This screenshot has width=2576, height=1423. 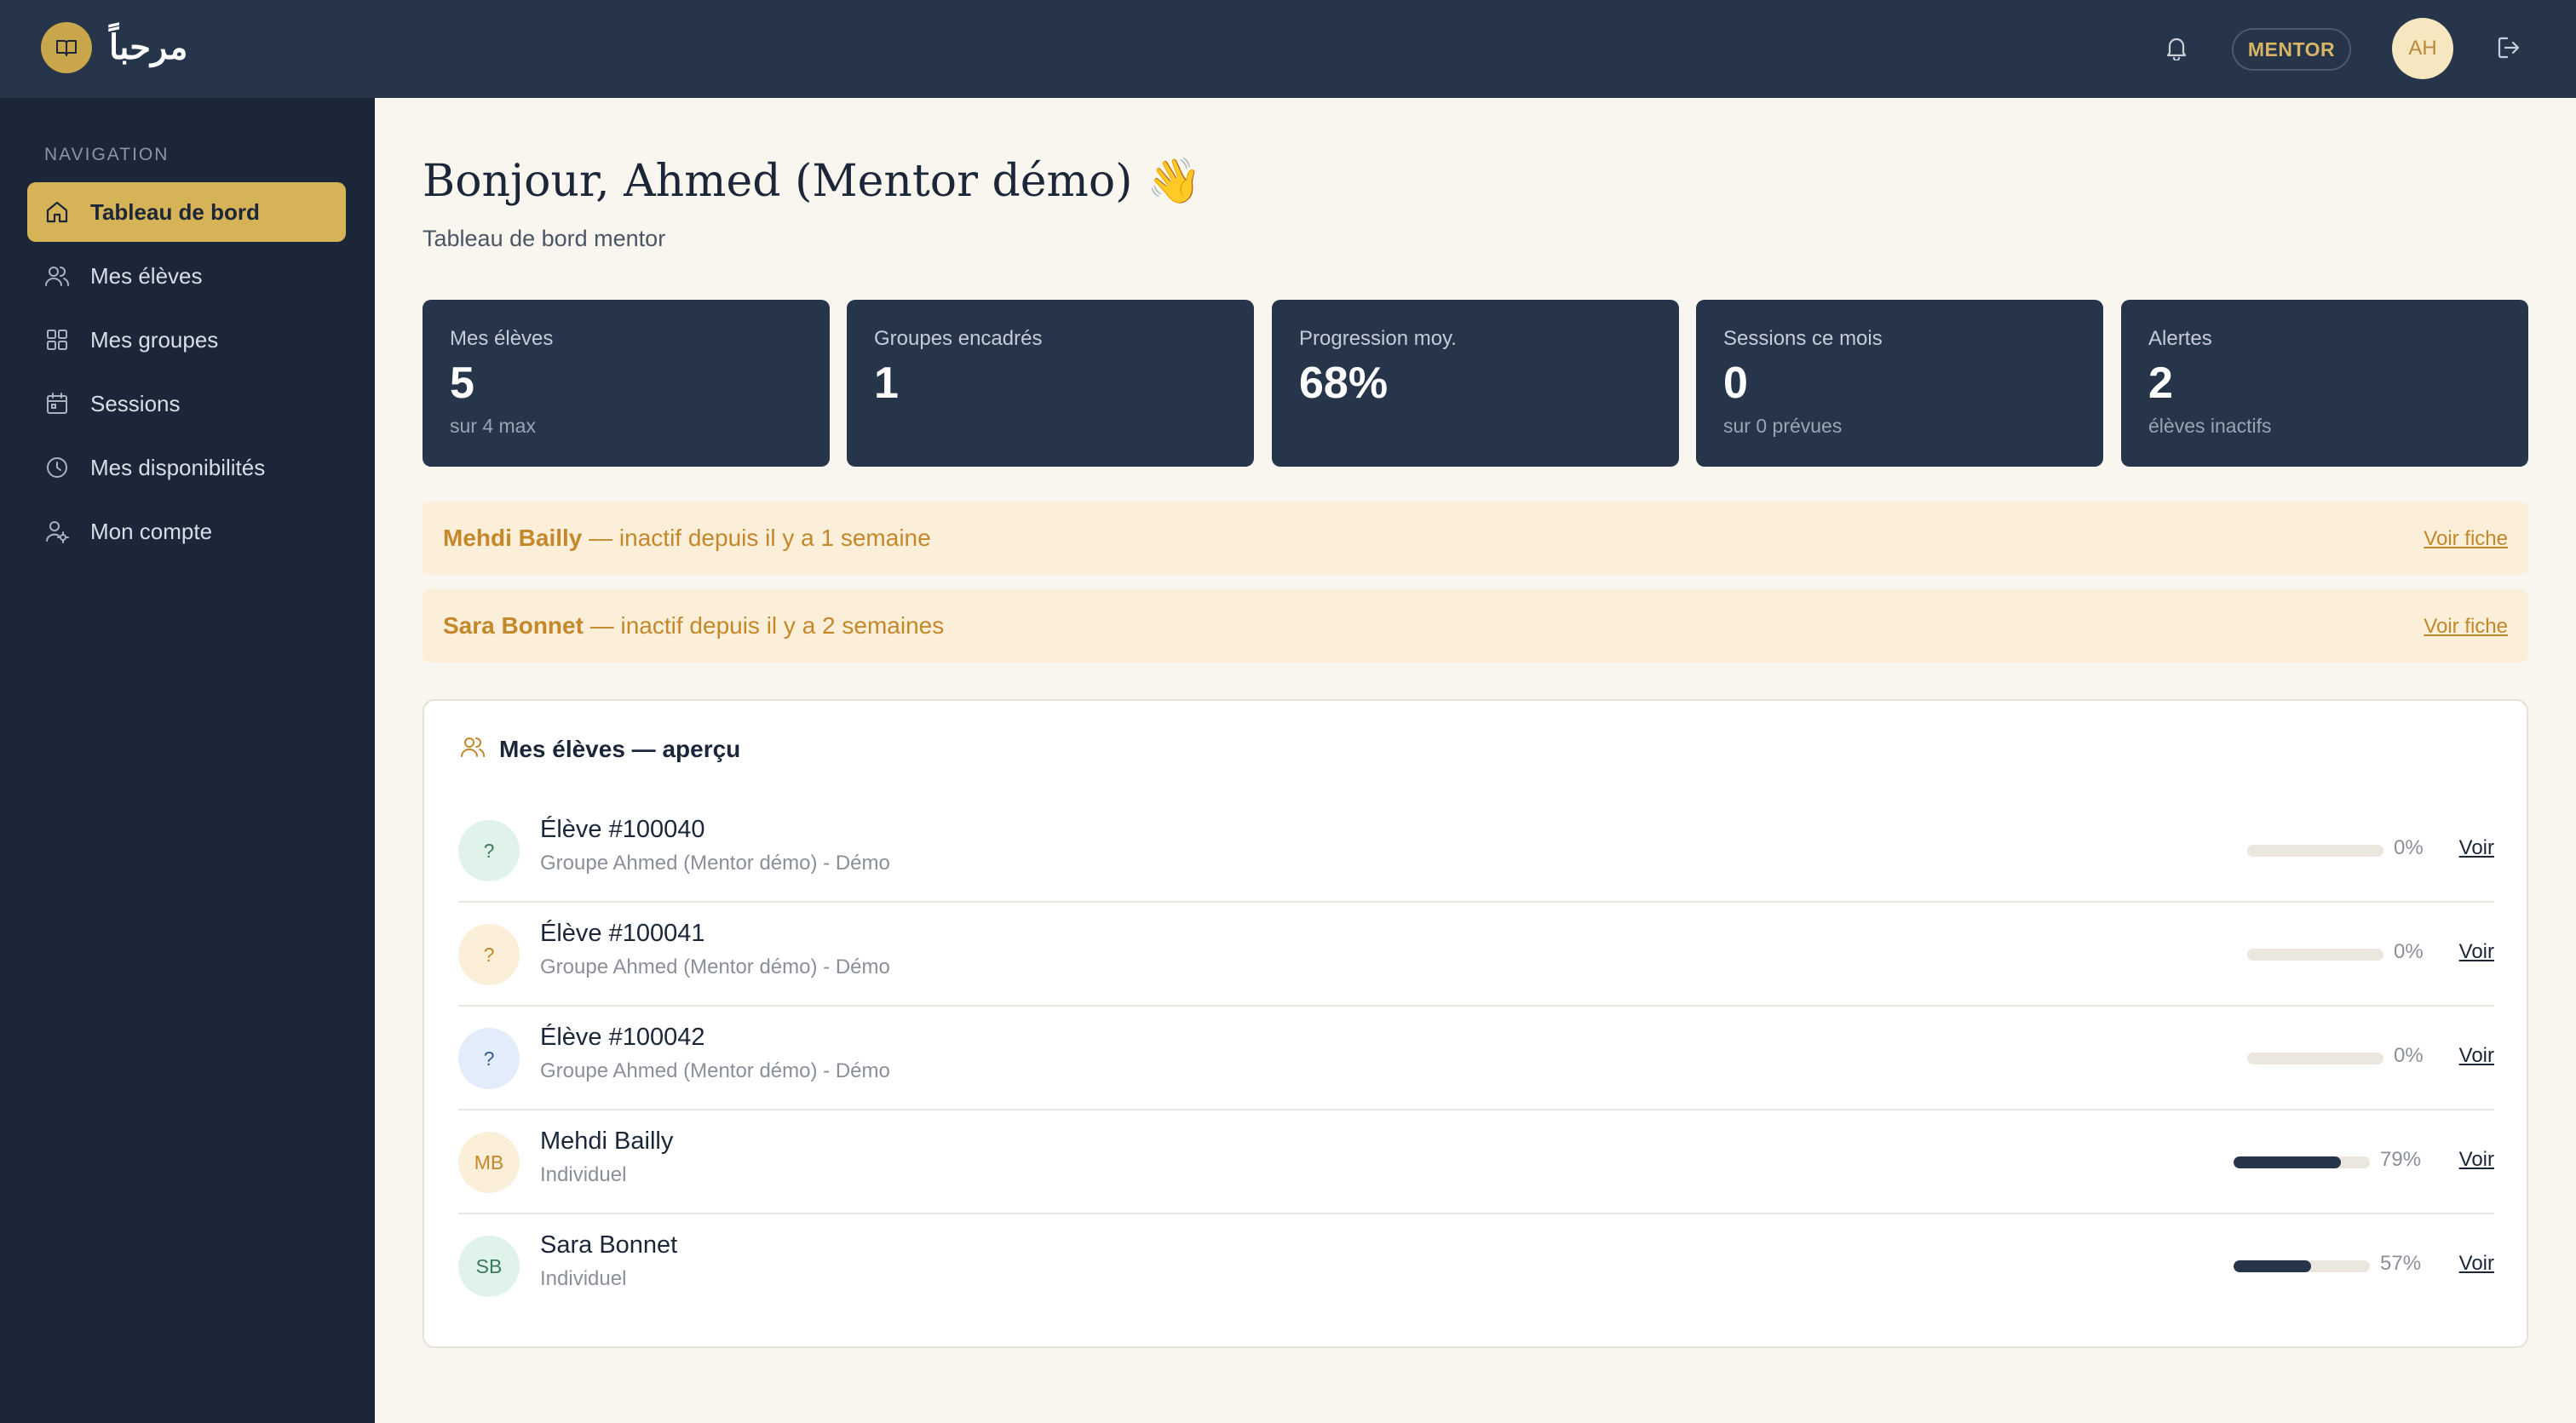 What do you see at coordinates (57, 212) in the screenshot?
I see `home-icon` at bounding box center [57, 212].